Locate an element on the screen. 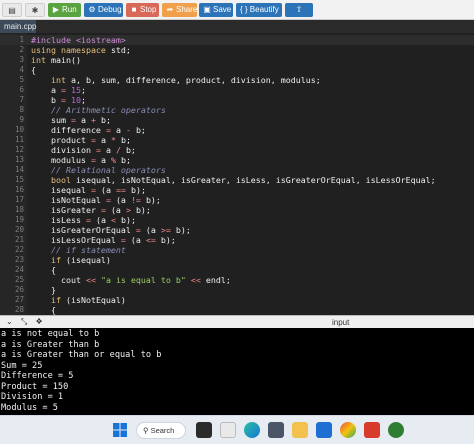  code-line: 21 isLessOrEqual = (a <= b); is located at coordinates (237, 240).